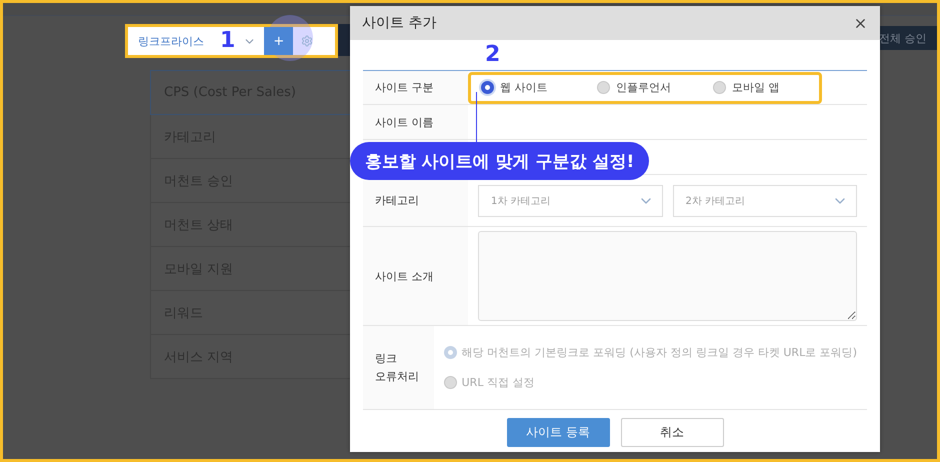 The width and height of the screenshot is (940, 462). Describe the element at coordinates (398, 367) in the screenshot. I see `field-label: 링크 오류처리` at that location.